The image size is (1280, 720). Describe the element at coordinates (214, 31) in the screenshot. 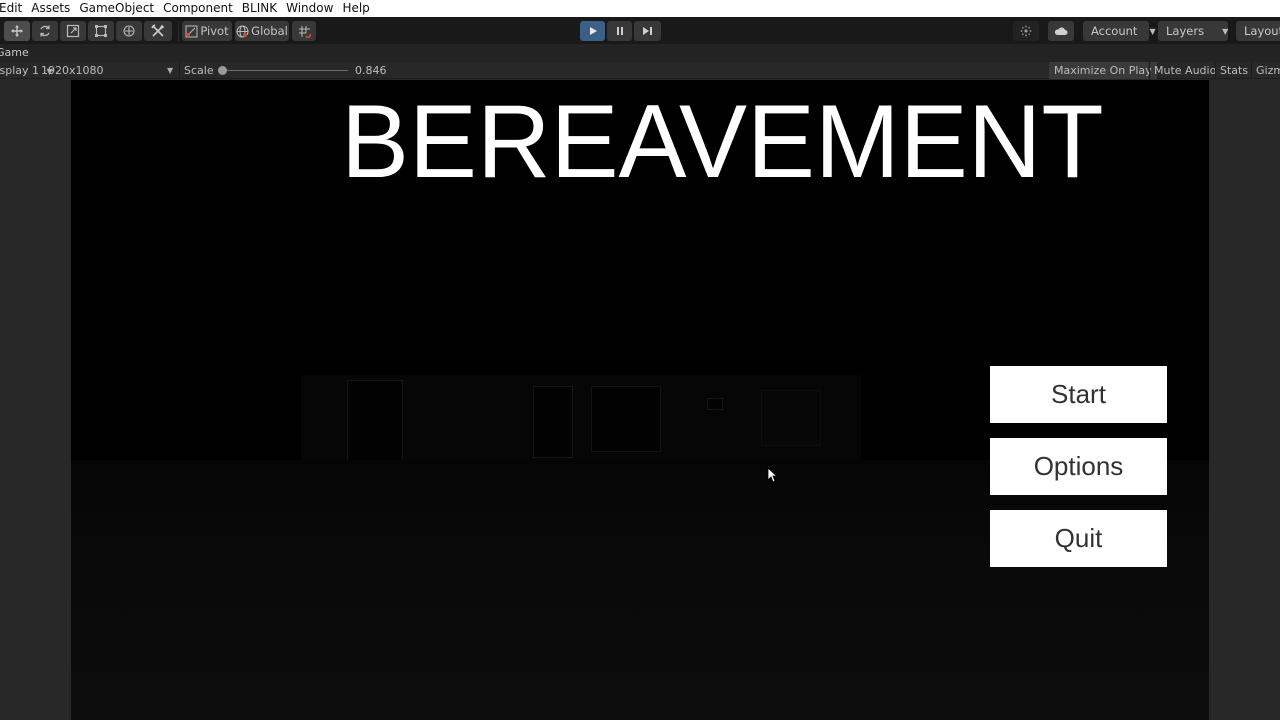

I see `pivot-label: Pivot` at that location.